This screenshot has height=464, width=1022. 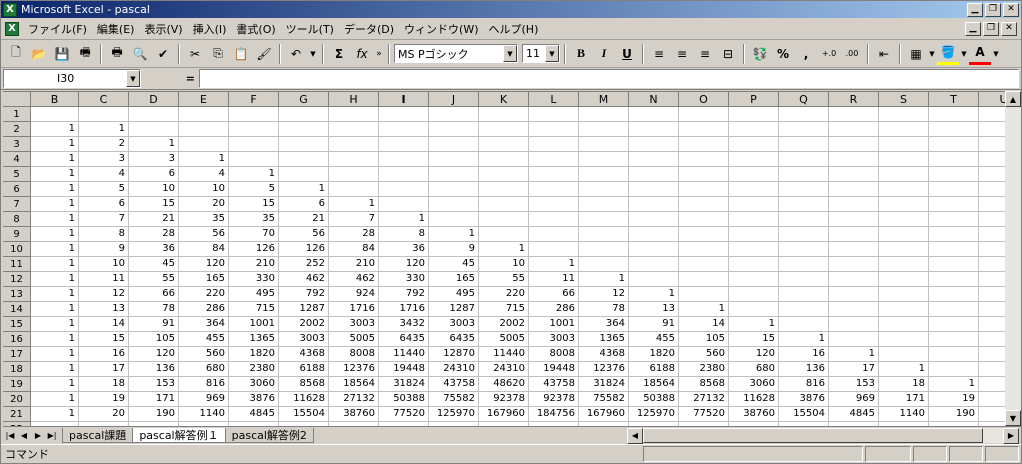 What do you see at coordinates (354, 339) in the screenshot?
I see `cell: 5005` at bounding box center [354, 339].